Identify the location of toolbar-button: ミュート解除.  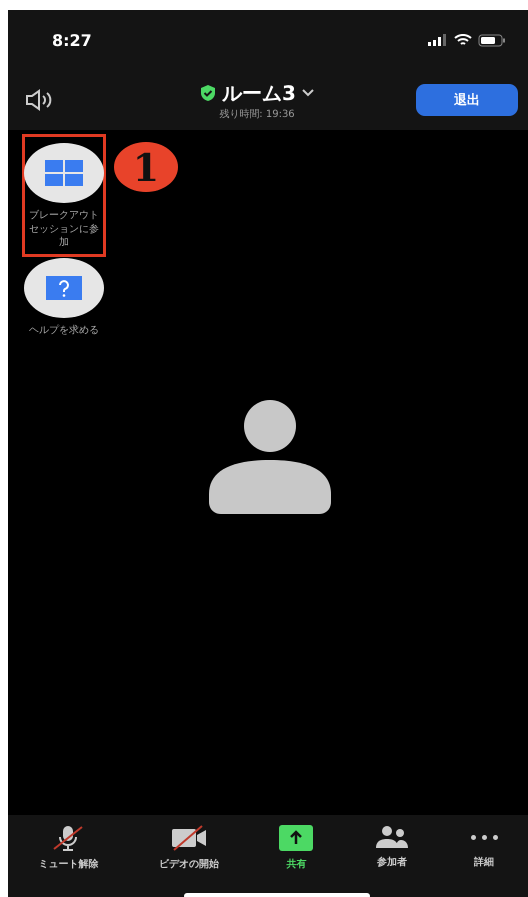
(68, 848).